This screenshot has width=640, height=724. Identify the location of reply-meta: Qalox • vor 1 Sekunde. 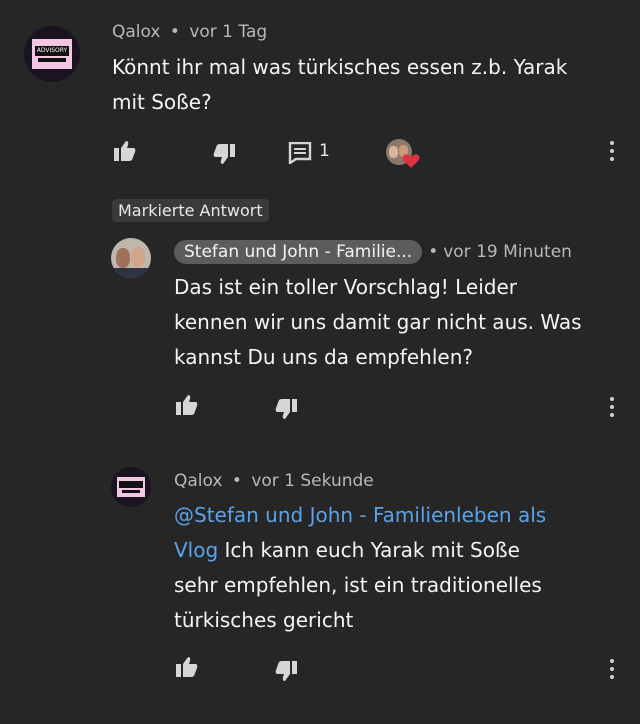
(274, 481).